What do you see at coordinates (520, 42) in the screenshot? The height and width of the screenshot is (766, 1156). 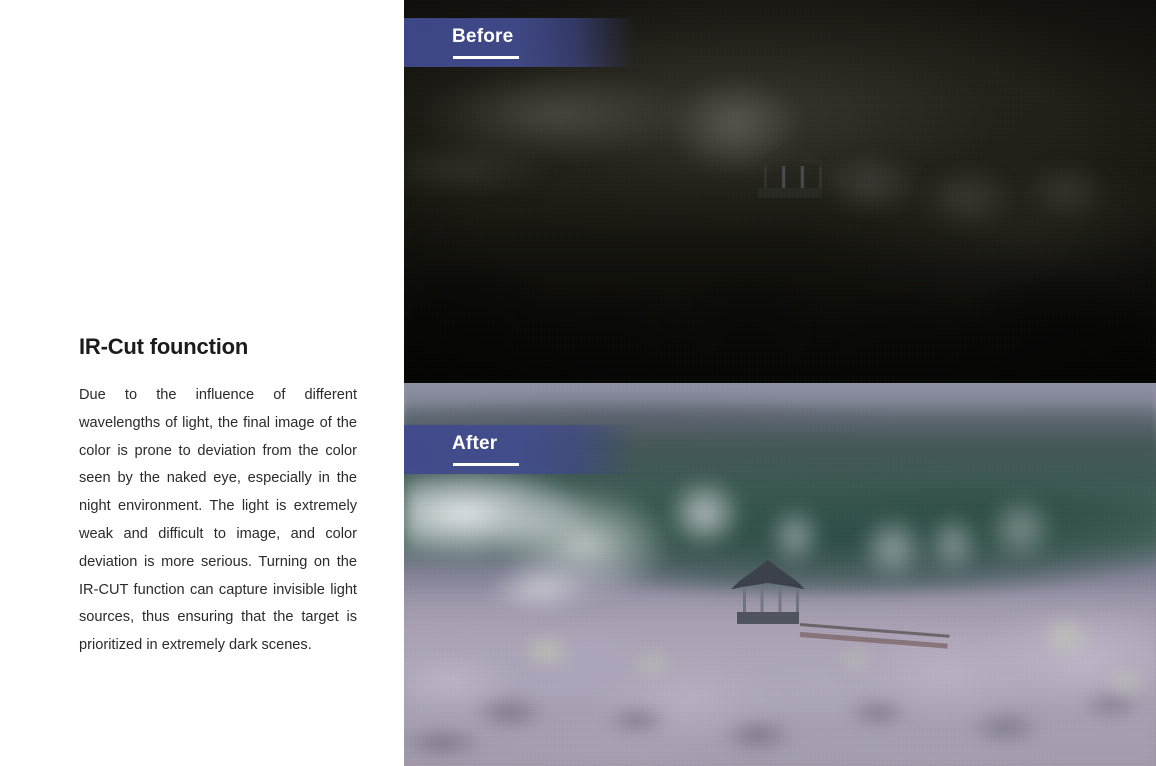 I see `before-label-badge: Before` at bounding box center [520, 42].